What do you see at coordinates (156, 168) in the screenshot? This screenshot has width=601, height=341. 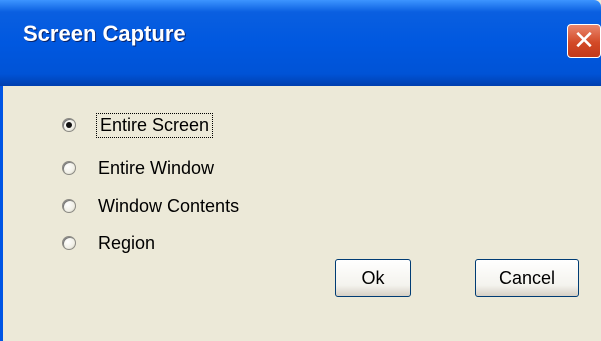 I see `option-label: Entire Window` at bounding box center [156, 168].